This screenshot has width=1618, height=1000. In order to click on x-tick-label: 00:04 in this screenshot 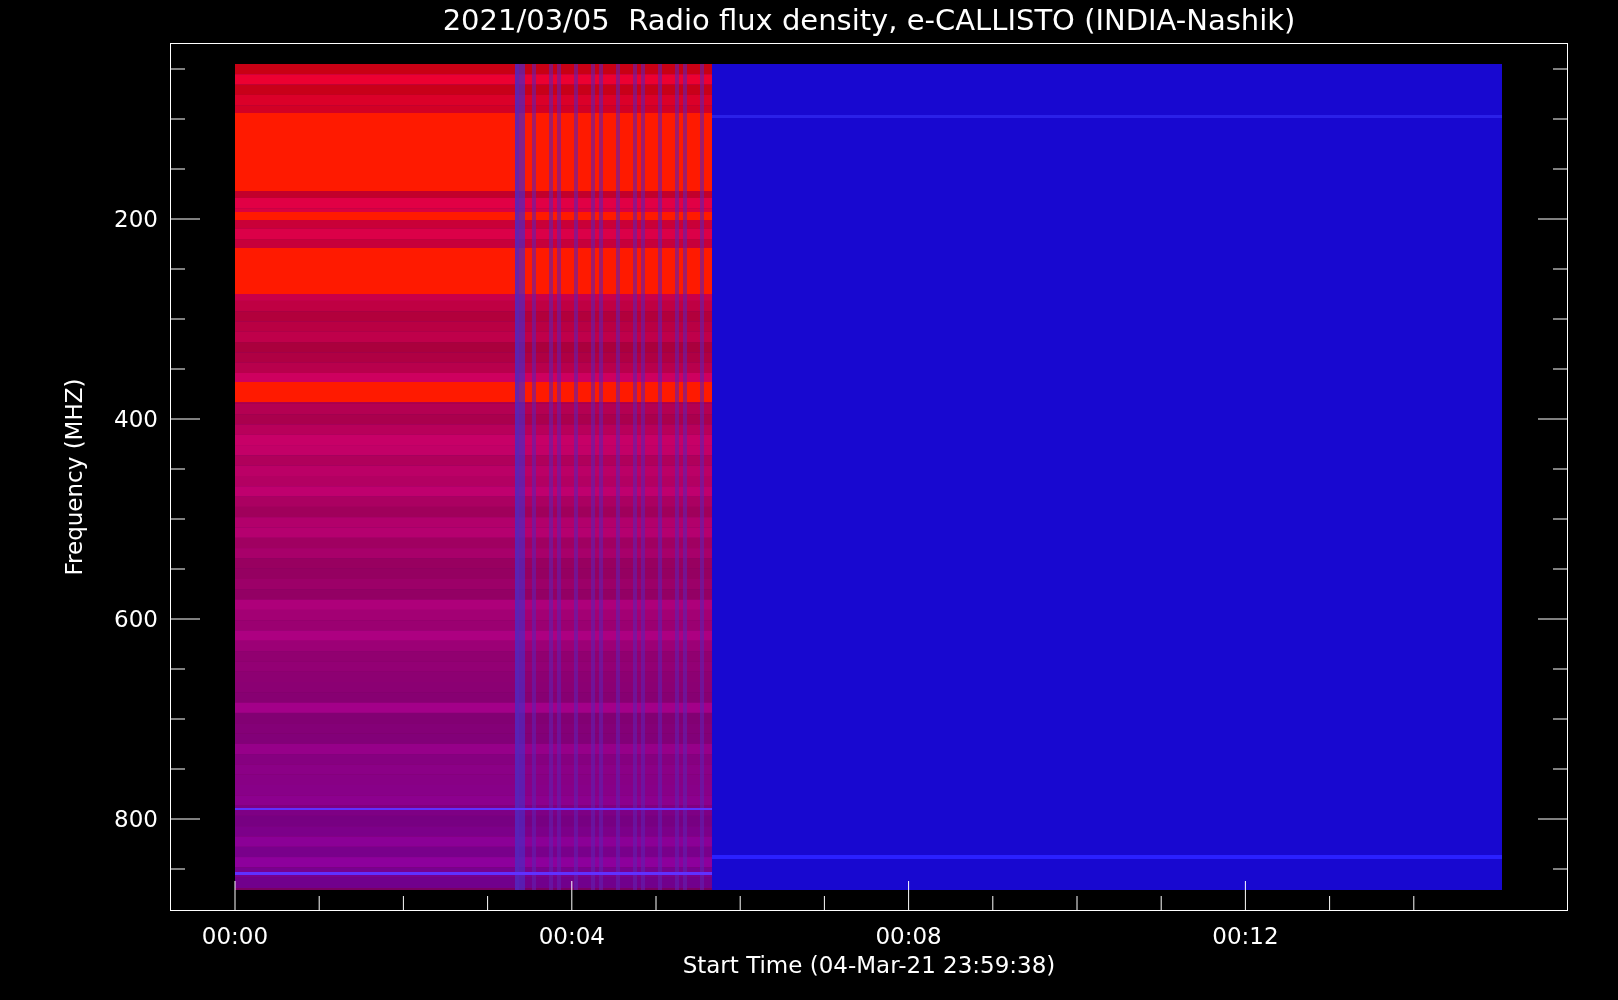, I will do `click(571, 936)`.